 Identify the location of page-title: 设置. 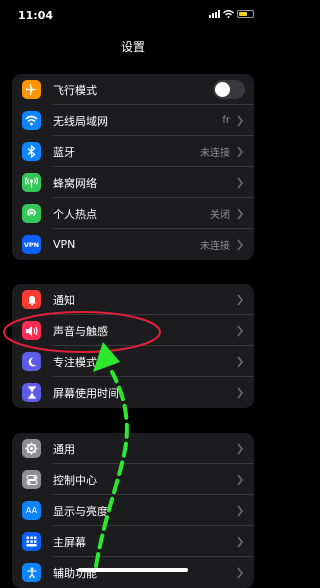
(132, 47).